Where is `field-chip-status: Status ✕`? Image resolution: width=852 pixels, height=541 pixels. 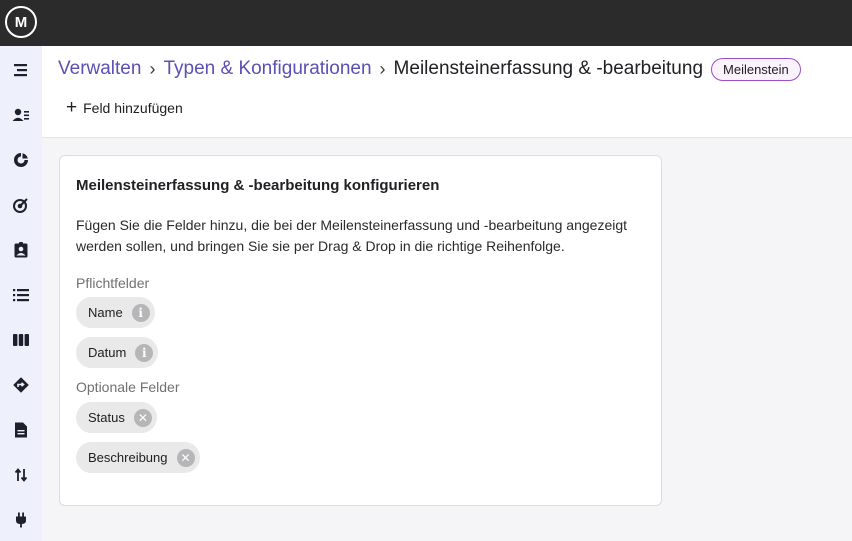
field-chip-status: Status ✕ is located at coordinates (116, 417).